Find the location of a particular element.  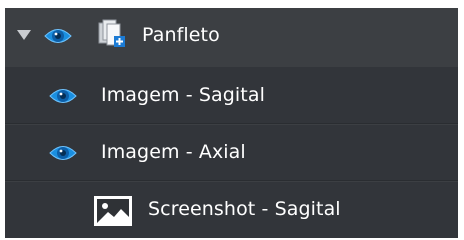

expand-arrow-icon is located at coordinates (24, 35).